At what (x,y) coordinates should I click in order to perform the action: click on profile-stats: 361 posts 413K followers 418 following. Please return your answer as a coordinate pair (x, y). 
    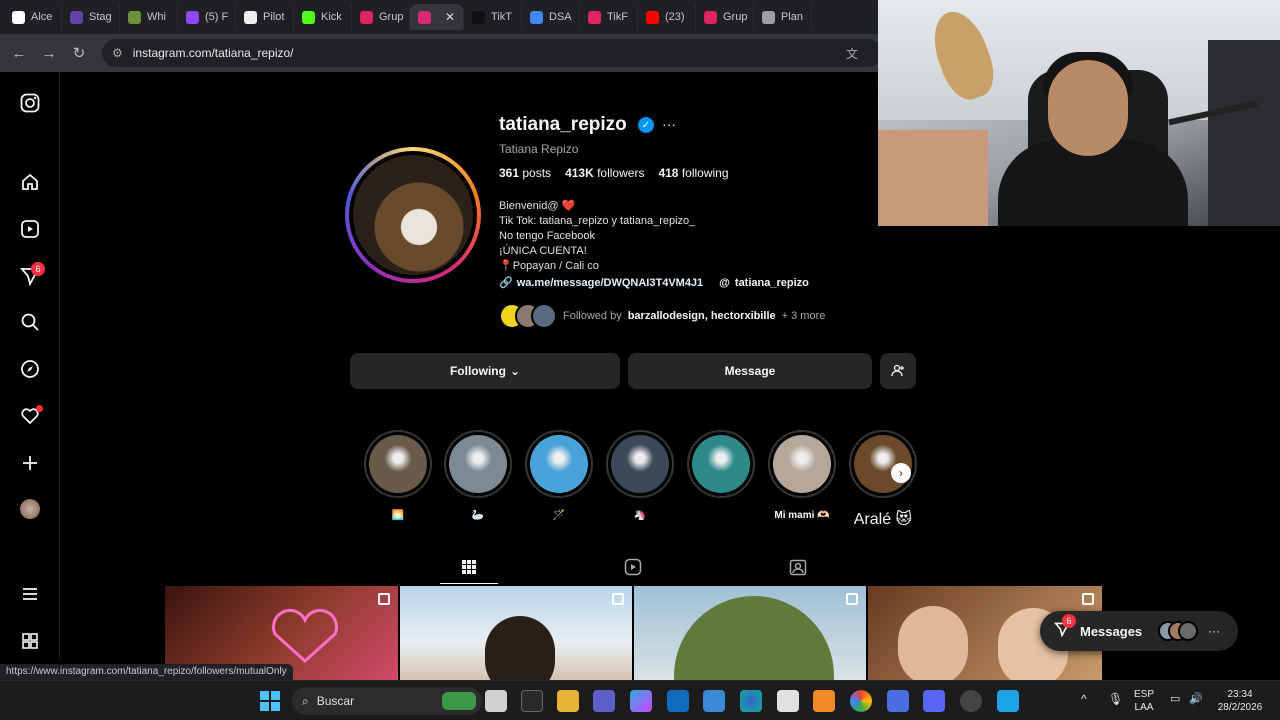
    Looking at the image, I should click on (614, 173).